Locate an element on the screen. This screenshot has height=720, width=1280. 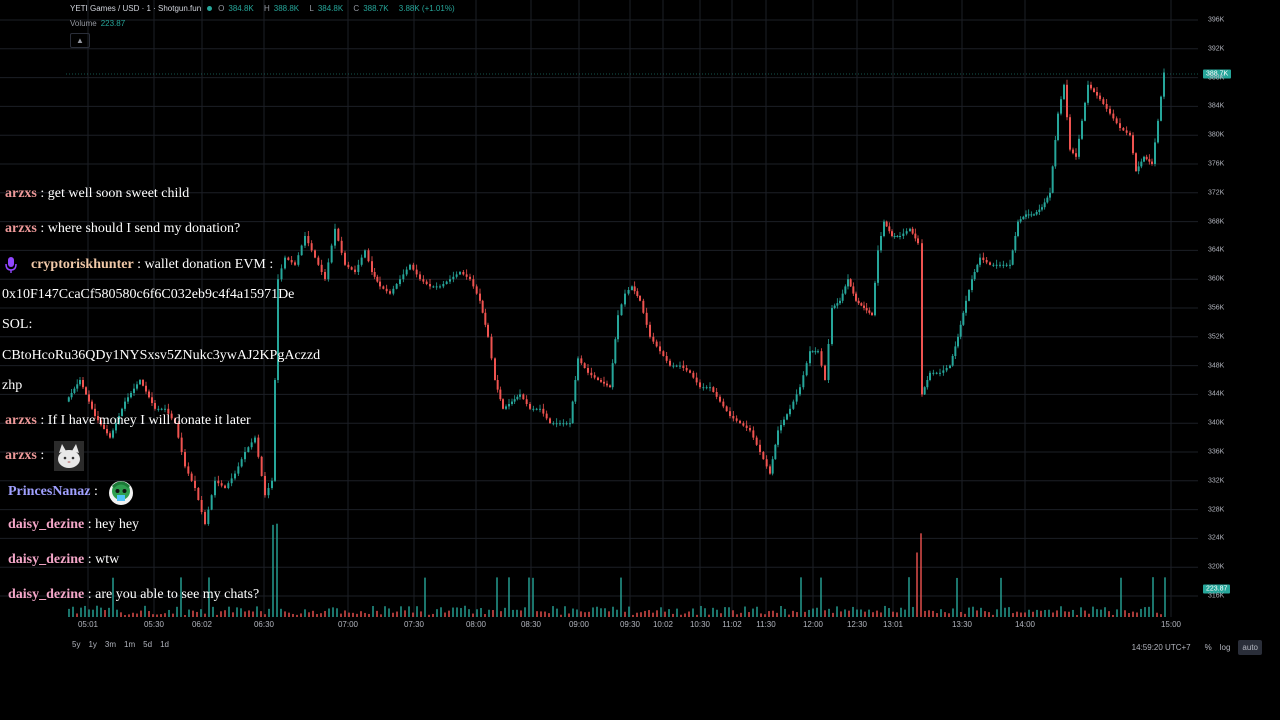
price-tick-label: 360K is located at coordinates (1216, 279).